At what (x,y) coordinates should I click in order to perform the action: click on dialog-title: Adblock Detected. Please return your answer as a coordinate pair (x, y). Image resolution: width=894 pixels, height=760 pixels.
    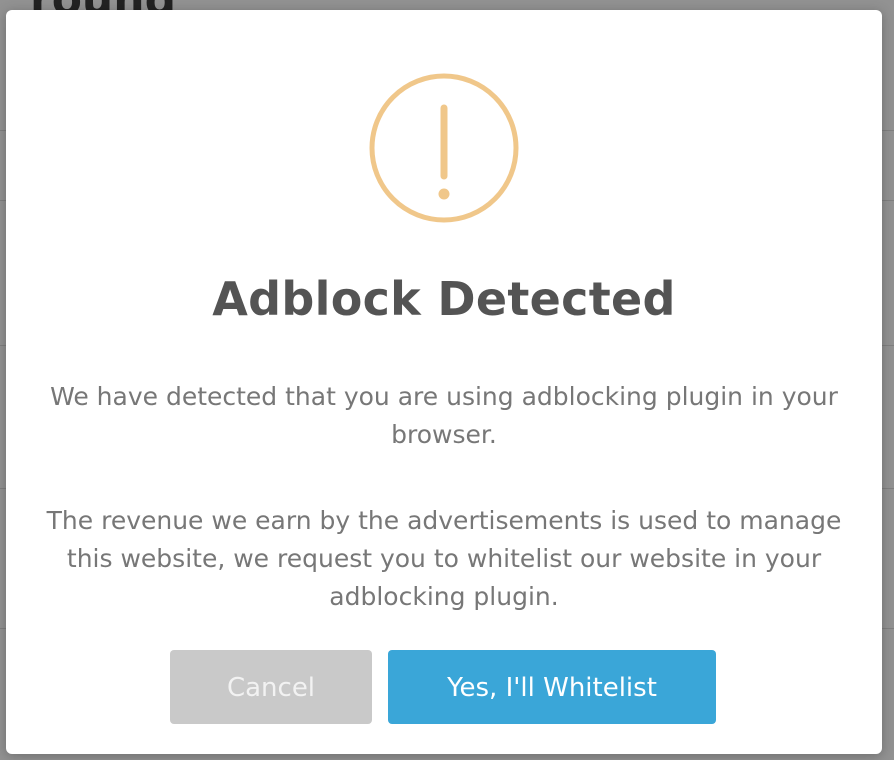
    Looking at the image, I should click on (444, 299).